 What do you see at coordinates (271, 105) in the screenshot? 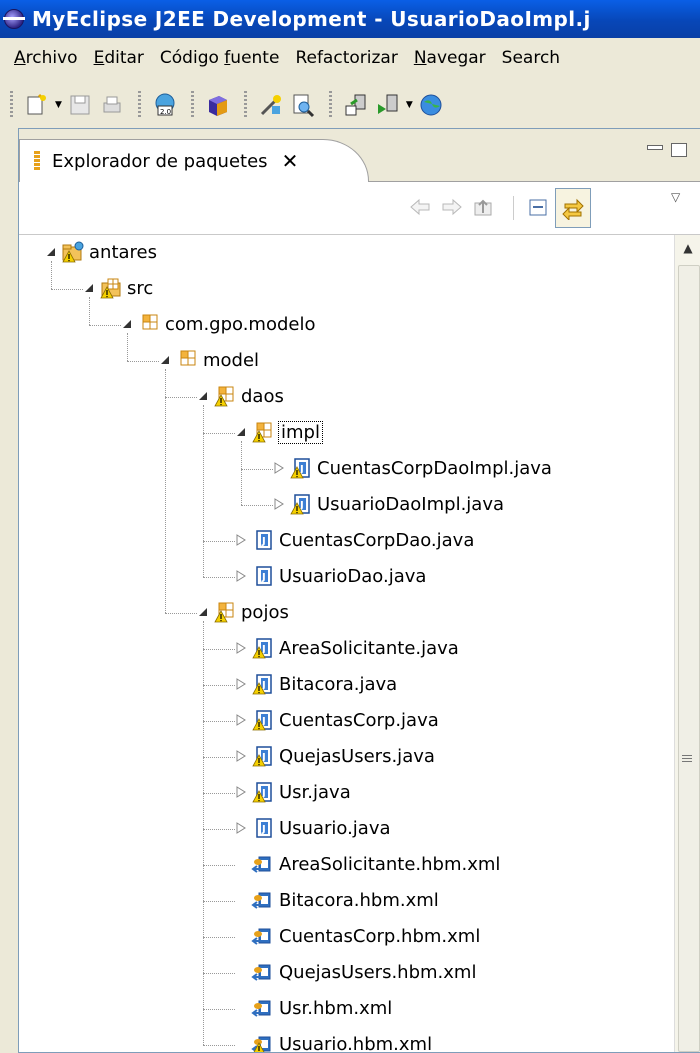
I see `wizard-icon` at bounding box center [271, 105].